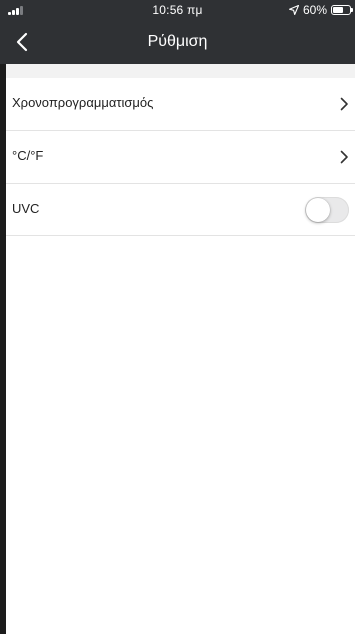 This screenshot has width=355, height=634. I want to click on battery-percentage: 60%, so click(314, 10).